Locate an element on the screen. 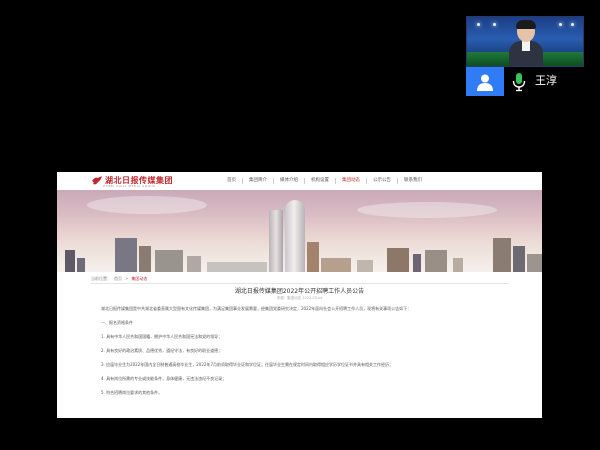 The width and height of the screenshot is (600, 450). nav-item-contact: 联系我们 is located at coordinates (412, 181).